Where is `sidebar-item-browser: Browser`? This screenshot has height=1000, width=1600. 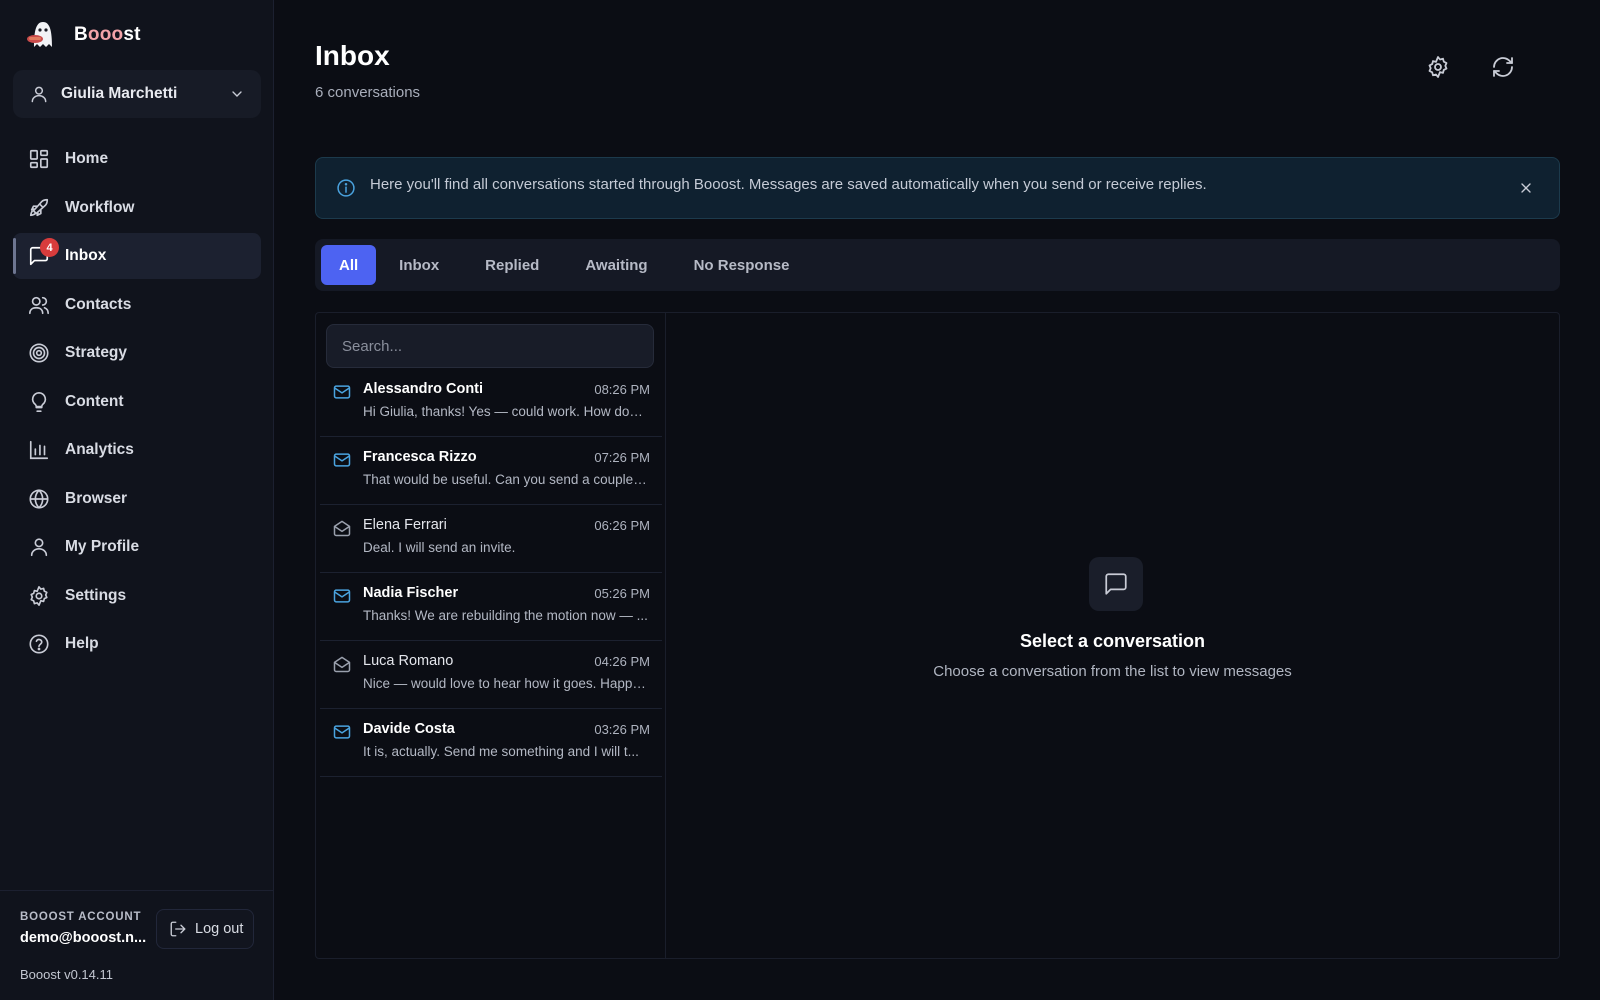
sidebar-item-browser: Browser is located at coordinates (137, 499).